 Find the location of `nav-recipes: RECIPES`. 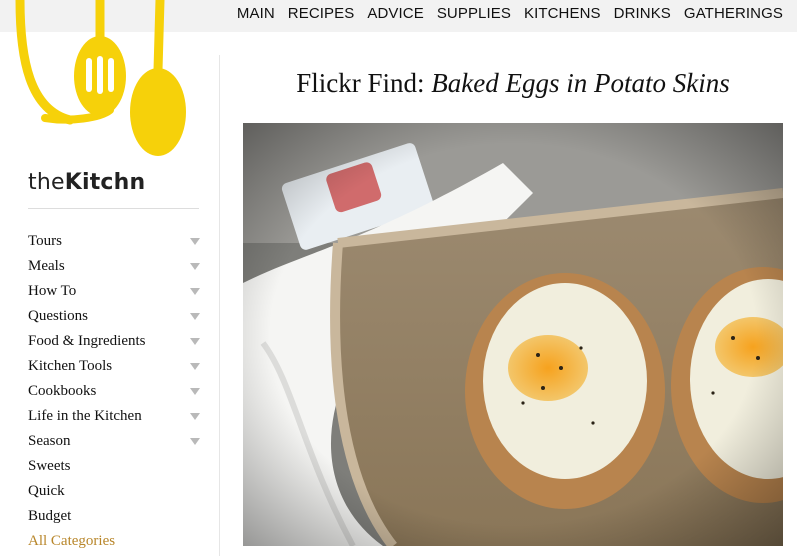

nav-recipes: RECIPES is located at coordinates (321, 13).